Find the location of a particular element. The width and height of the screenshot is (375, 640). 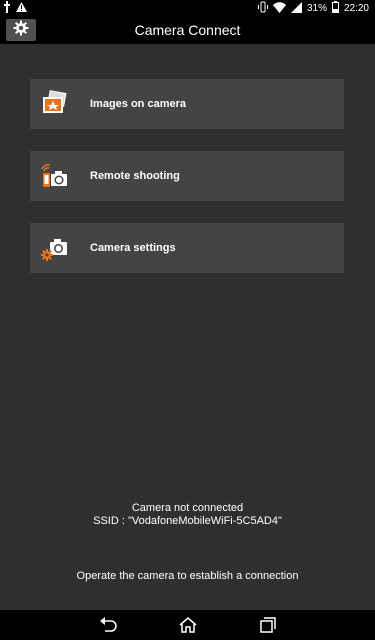

menu-item-label: Remote shooting is located at coordinates (135, 176).